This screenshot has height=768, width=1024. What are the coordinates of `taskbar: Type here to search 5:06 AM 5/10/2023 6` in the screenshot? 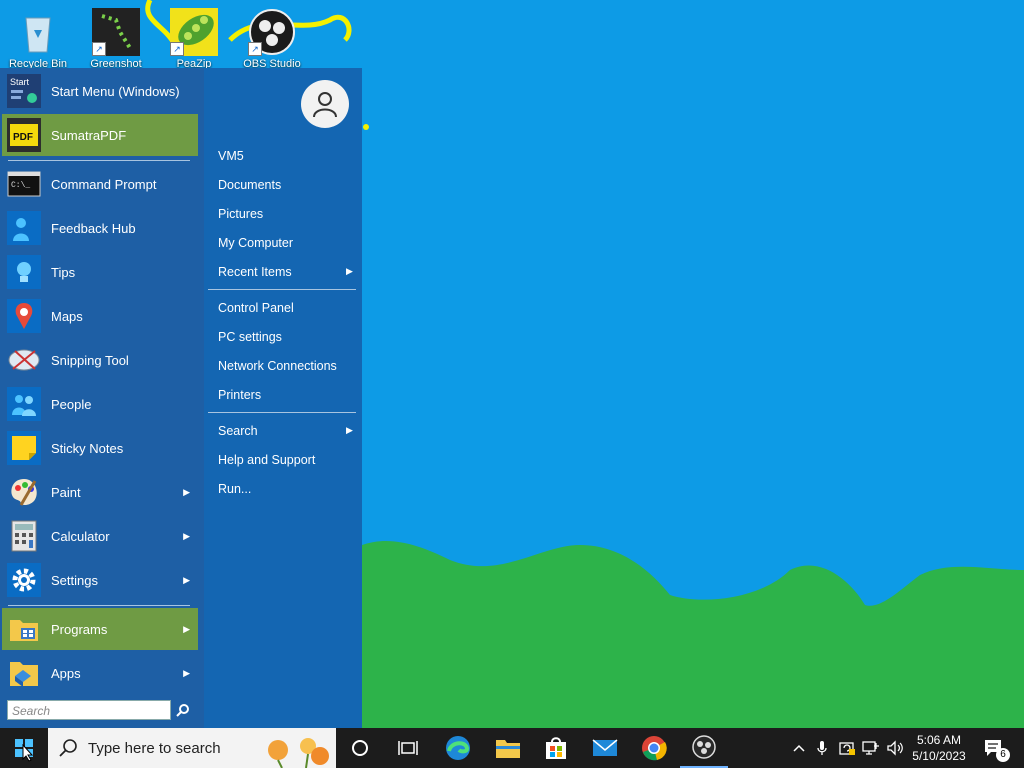 It's located at (512, 748).